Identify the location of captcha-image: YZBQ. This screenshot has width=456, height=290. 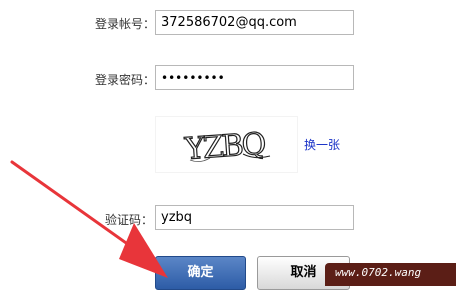
(226, 144).